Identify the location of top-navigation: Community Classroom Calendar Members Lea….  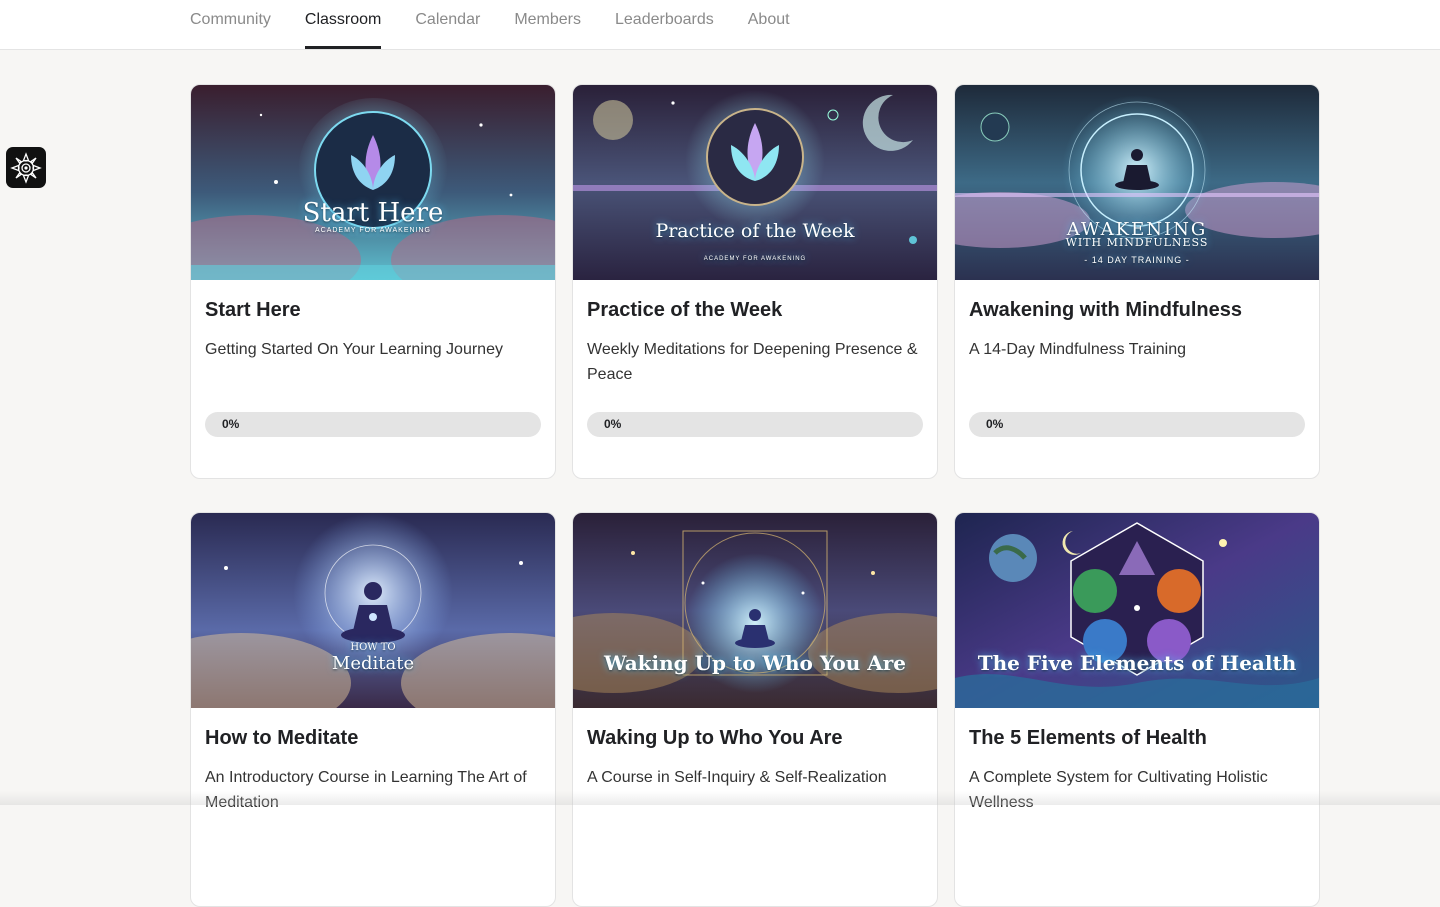
(720, 25).